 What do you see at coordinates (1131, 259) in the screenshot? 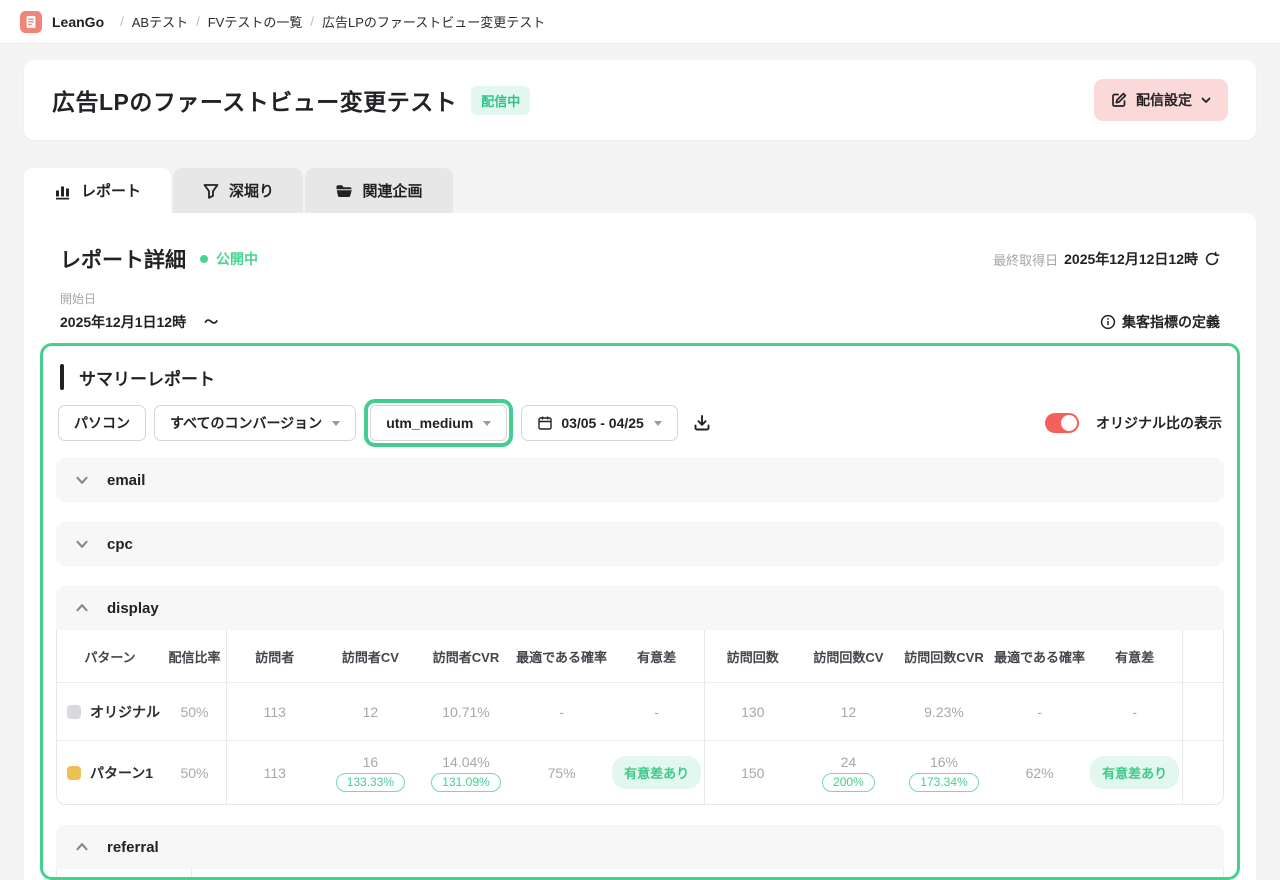
I see `last-fetched-value: 2025年12月12日12時` at bounding box center [1131, 259].